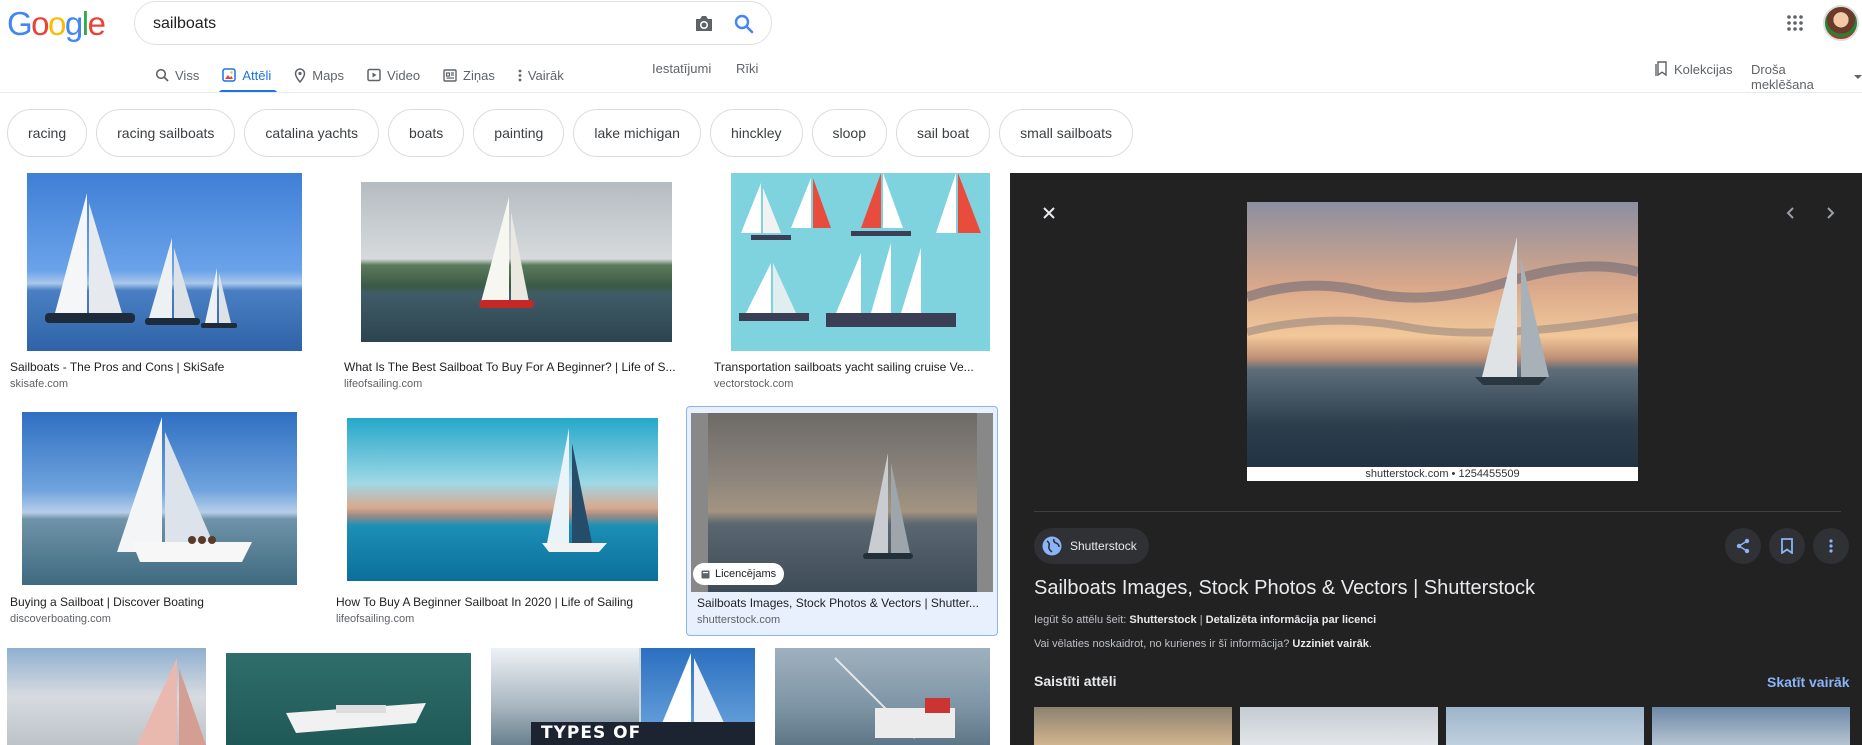 This screenshot has width=1862, height=745. I want to click on tab-images: Attēli, so click(250, 75).